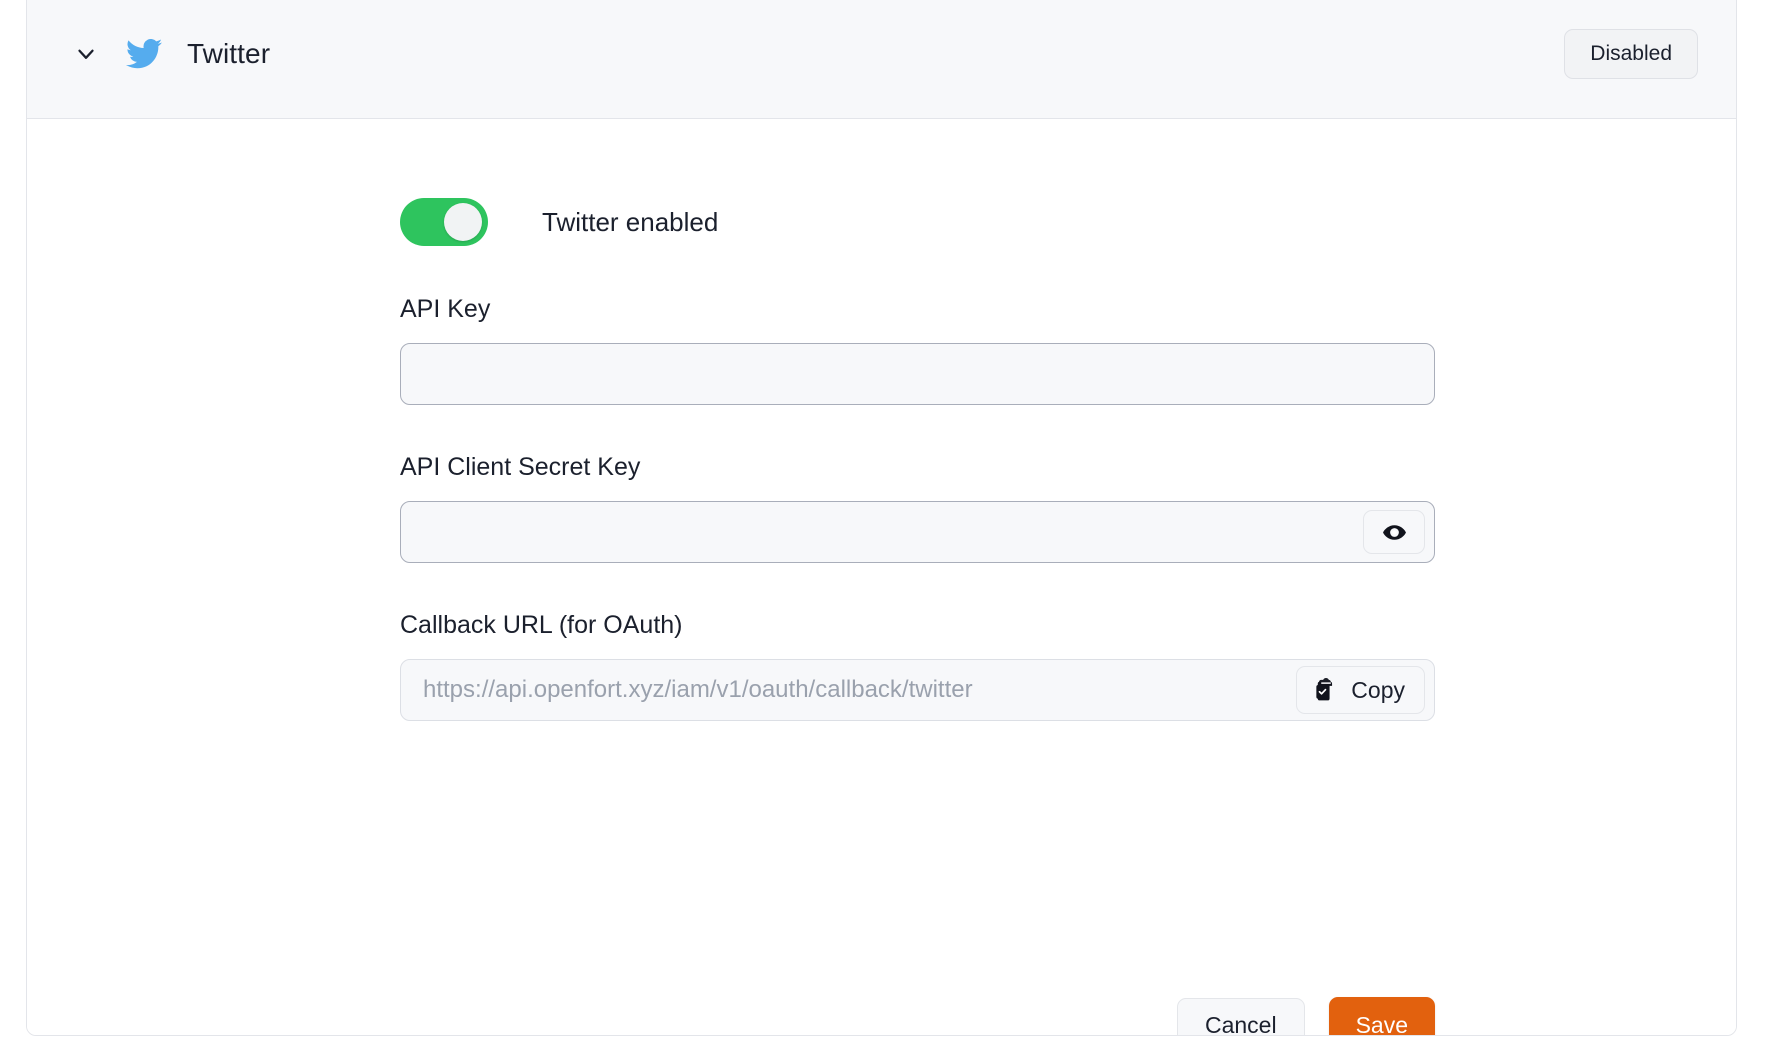 The height and width of the screenshot is (1058, 1780). I want to click on twitter-enabled-label: Twitter enabled, so click(630, 222).